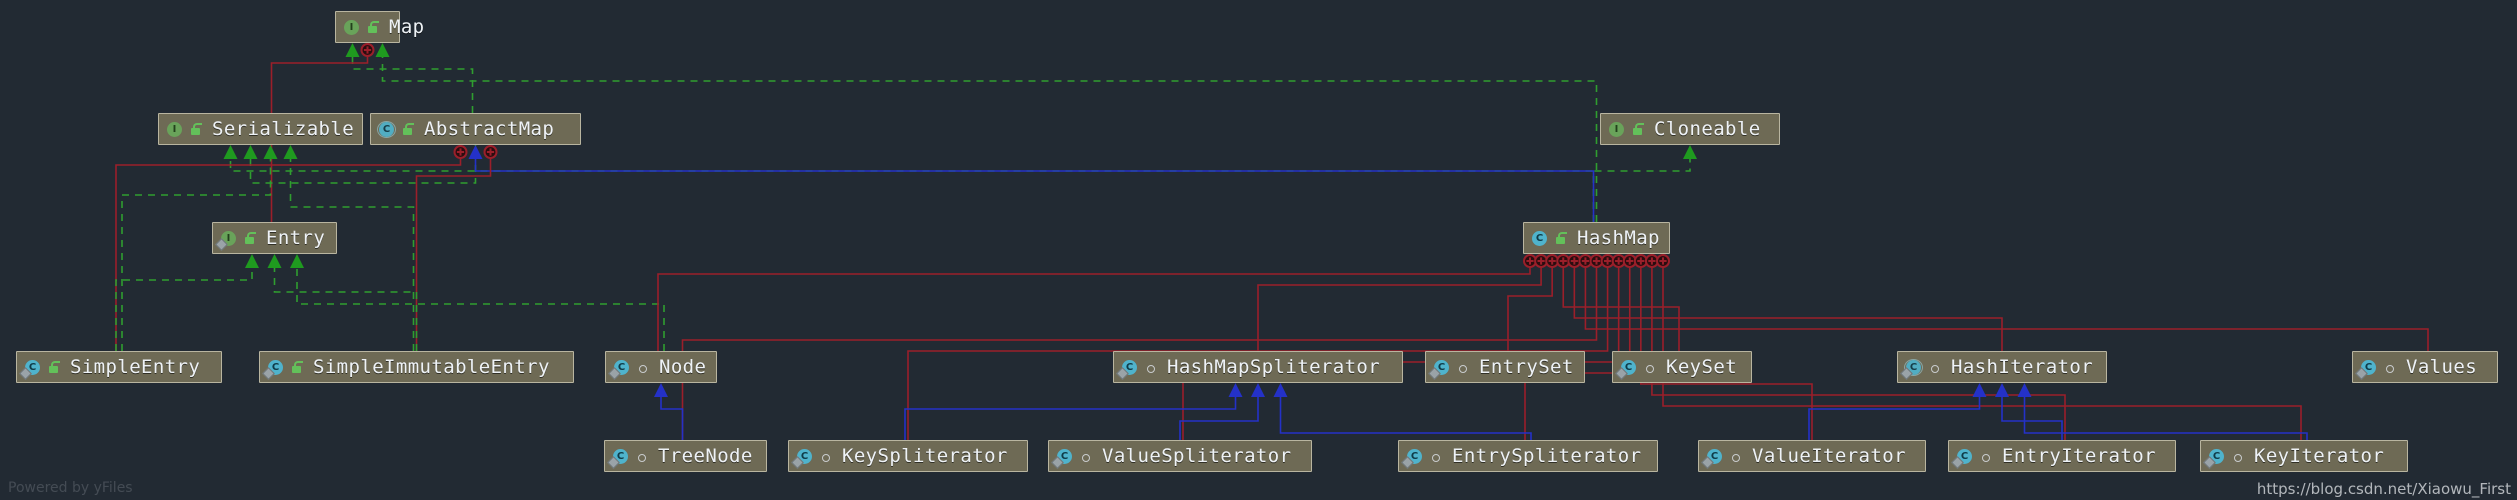 This screenshot has width=2517, height=500. I want to click on edge-inner-valuespliterator-to-hashmap, so click(1401, 347).